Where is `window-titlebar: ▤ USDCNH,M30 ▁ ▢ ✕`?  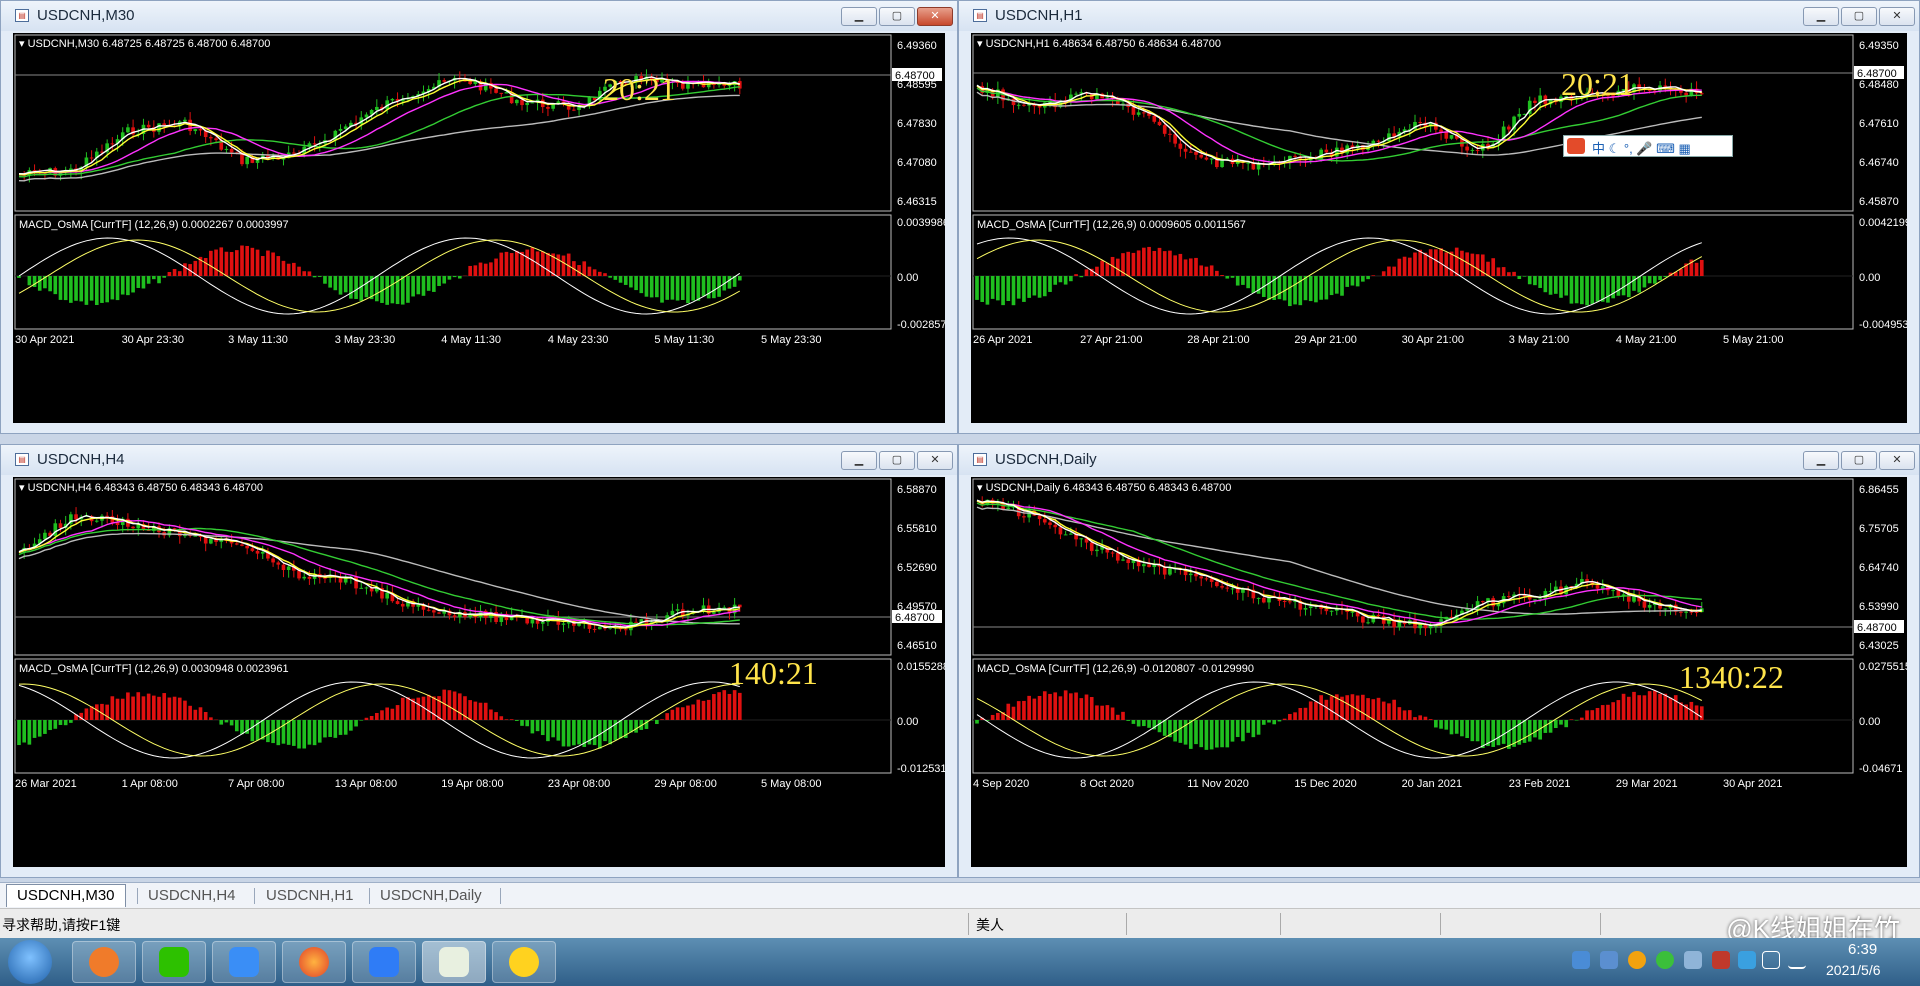 window-titlebar: ▤ USDCNH,M30 ▁ ▢ ✕ is located at coordinates (479, 16).